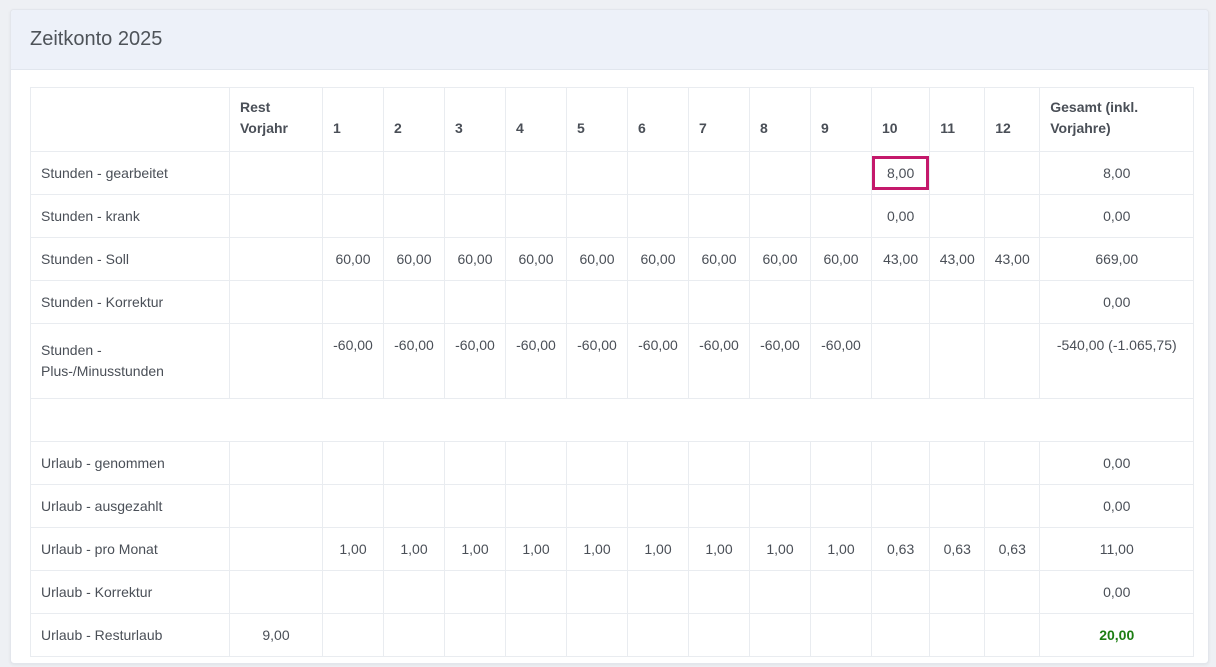 Image resolution: width=1216 pixels, height=667 pixels. What do you see at coordinates (130, 592) in the screenshot?
I see `row-label: Urlaub - Korrektur` at bounding box center [130, 592].